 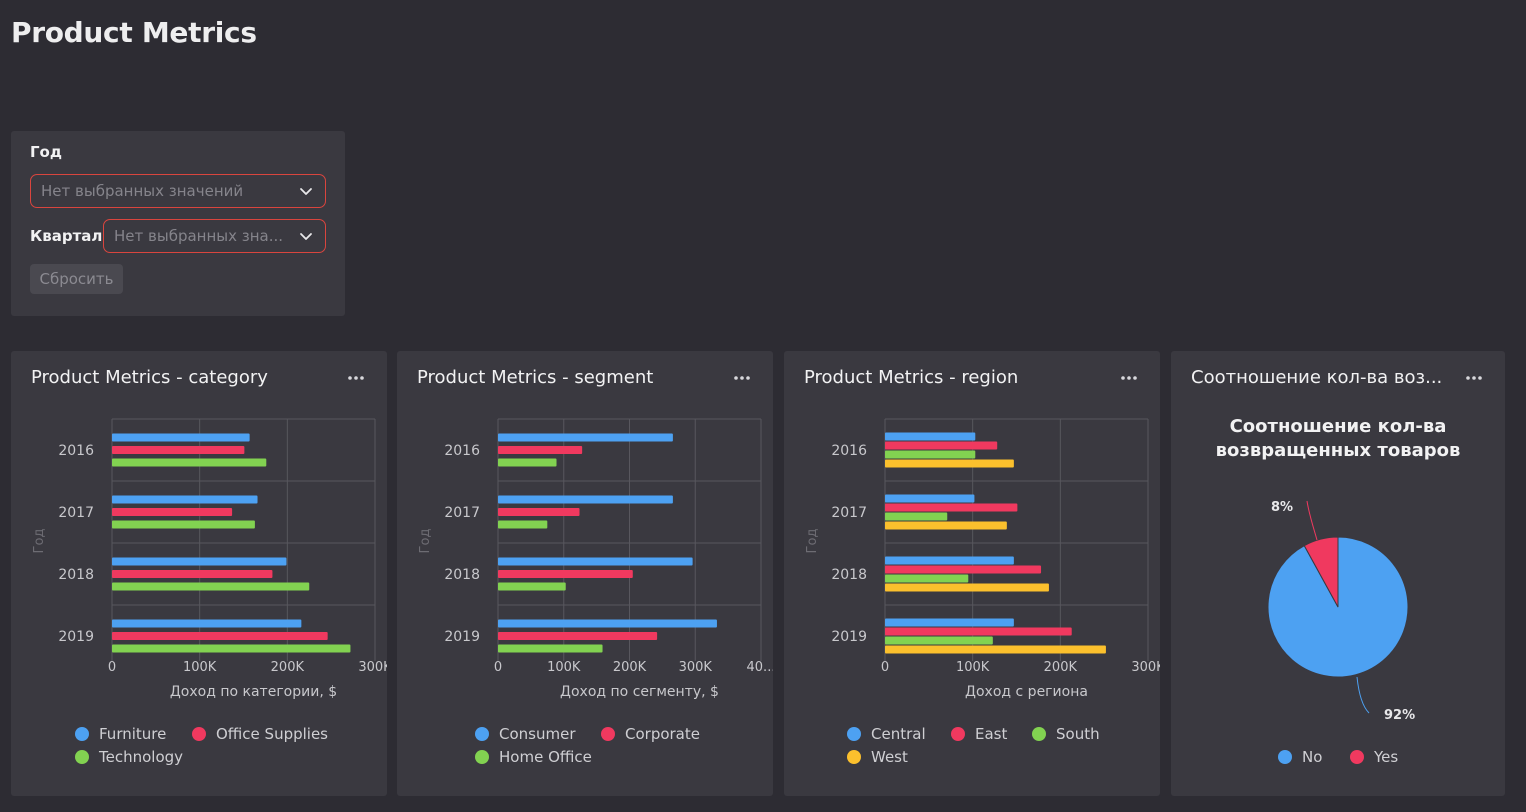 What do you see at coordinates (66, 236) in the screenshot?
I see `quarter-filter-label: Квартал` at bounding box center [66, 236].